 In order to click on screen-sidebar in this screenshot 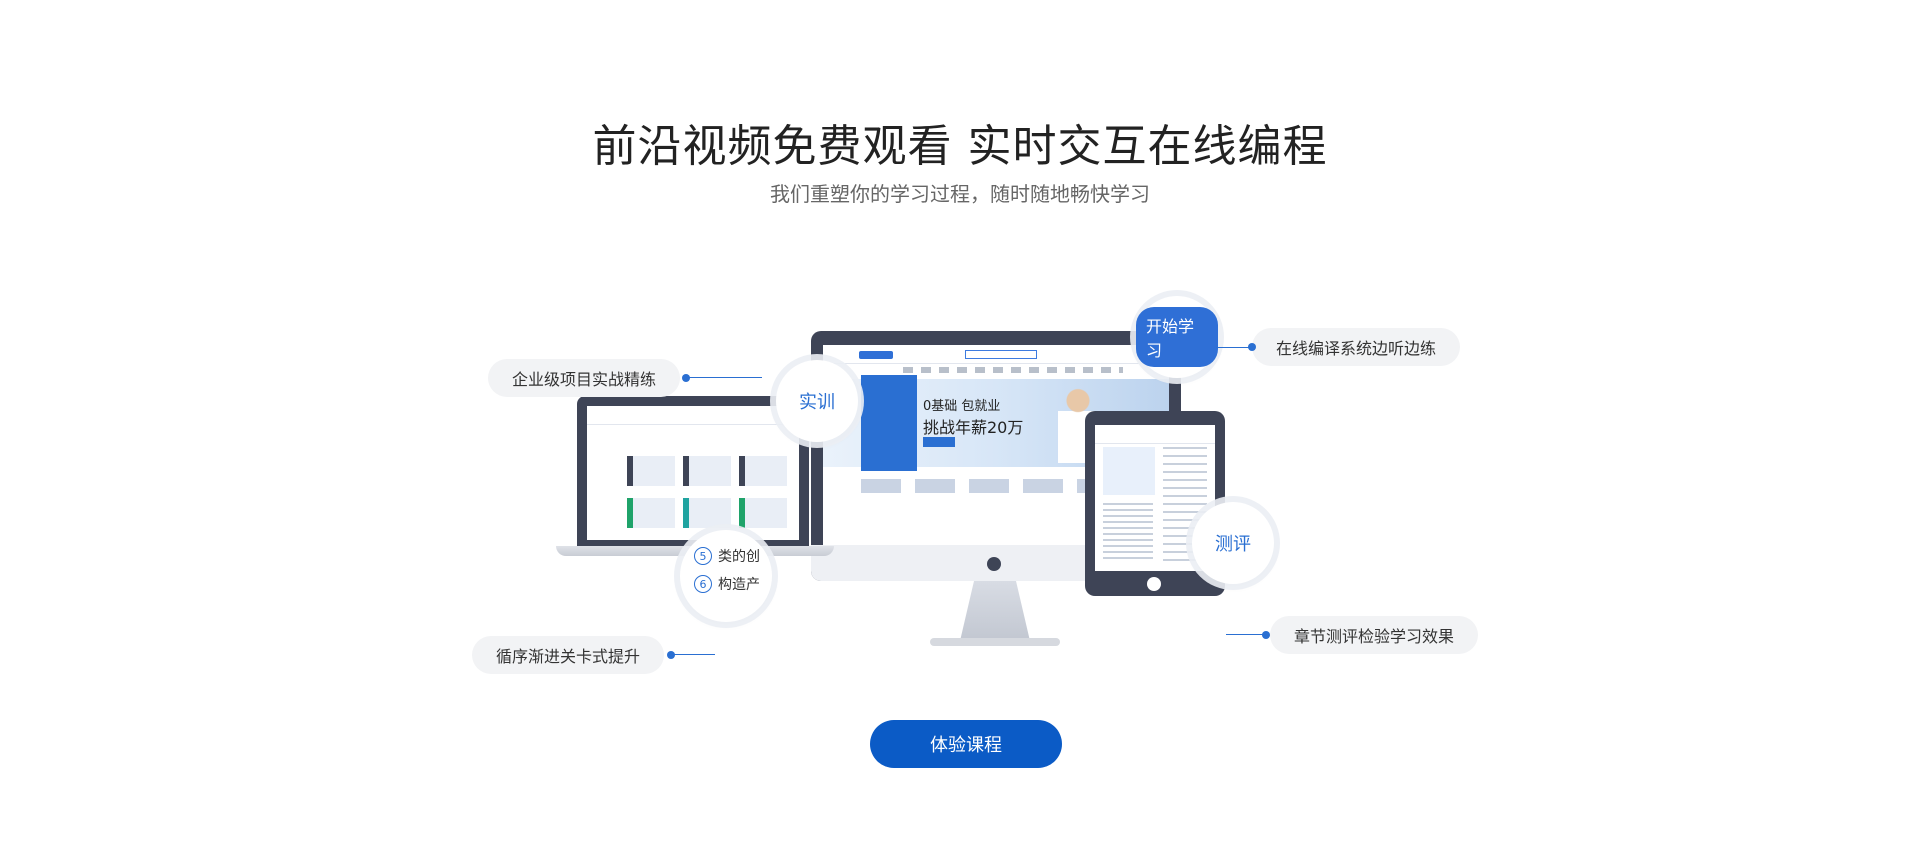, I will do `click(889, 423)`.